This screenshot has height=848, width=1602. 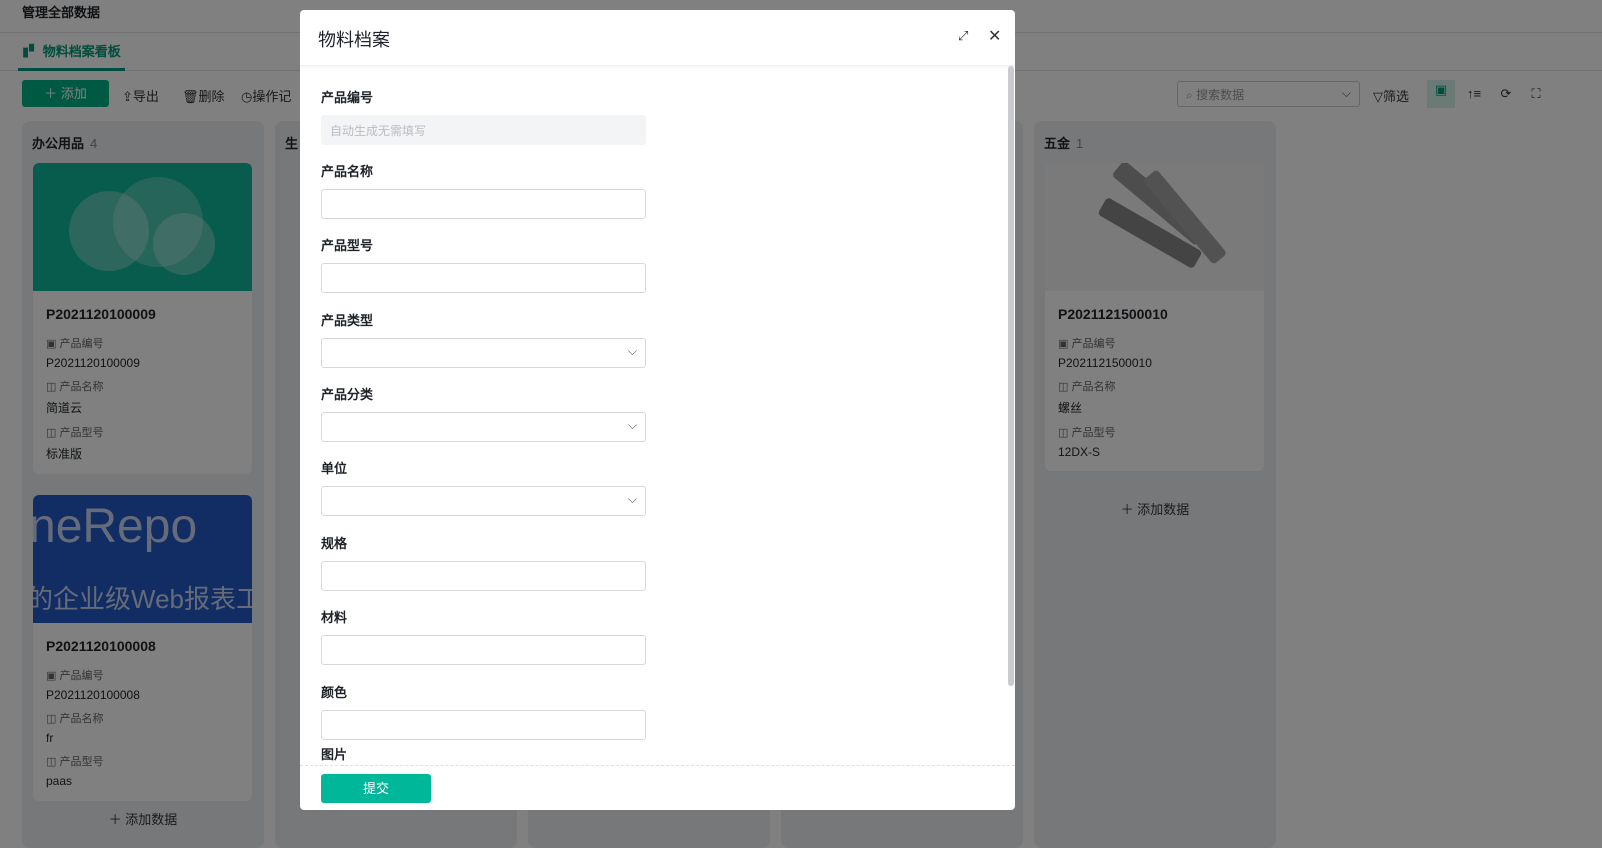 I want to click on card-image, so click(x=142, y=227).